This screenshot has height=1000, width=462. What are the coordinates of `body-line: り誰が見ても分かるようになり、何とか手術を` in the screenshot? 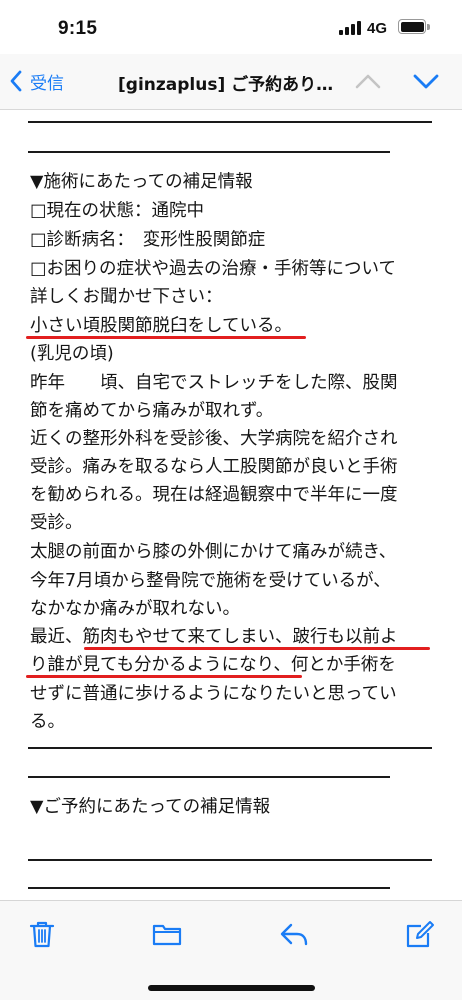 It's located at (213, 665).